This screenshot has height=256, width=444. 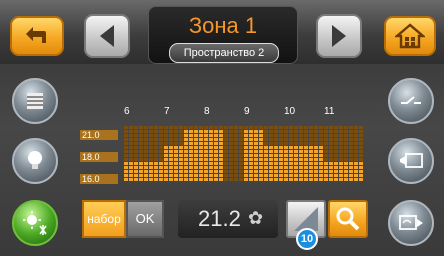 What do you see at coordinates (35, 161) in the screenshot?
I see `light-button` at bounding box center [35, 161].